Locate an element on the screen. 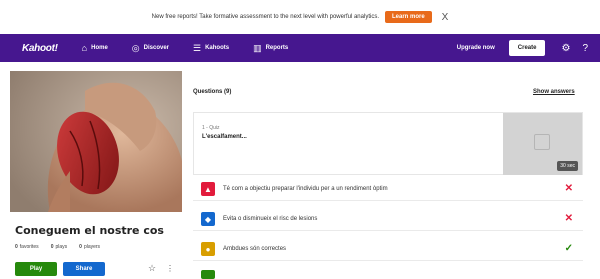  question-type: 1 - Quiz is located at coordinates (211, 128).